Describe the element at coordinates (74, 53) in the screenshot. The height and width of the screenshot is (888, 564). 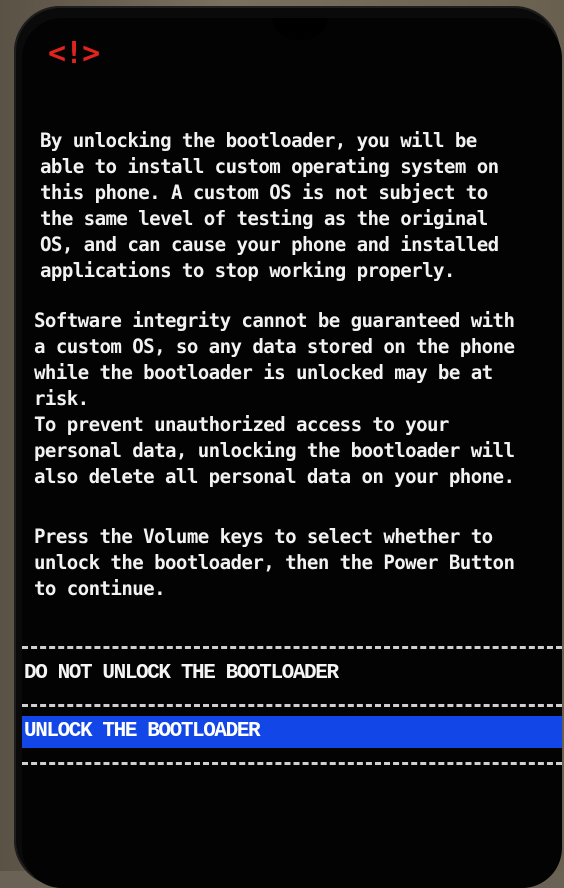
I see `warning-icon: <!>` at that location.